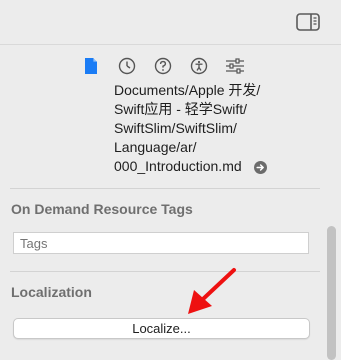 The image size is (341, 360). What do you see at coordinates (102, 209) in the screenshot?
I see `on-demand-resource-tags-title: On Demand Resource Tags` at bounding box center [102, 209].